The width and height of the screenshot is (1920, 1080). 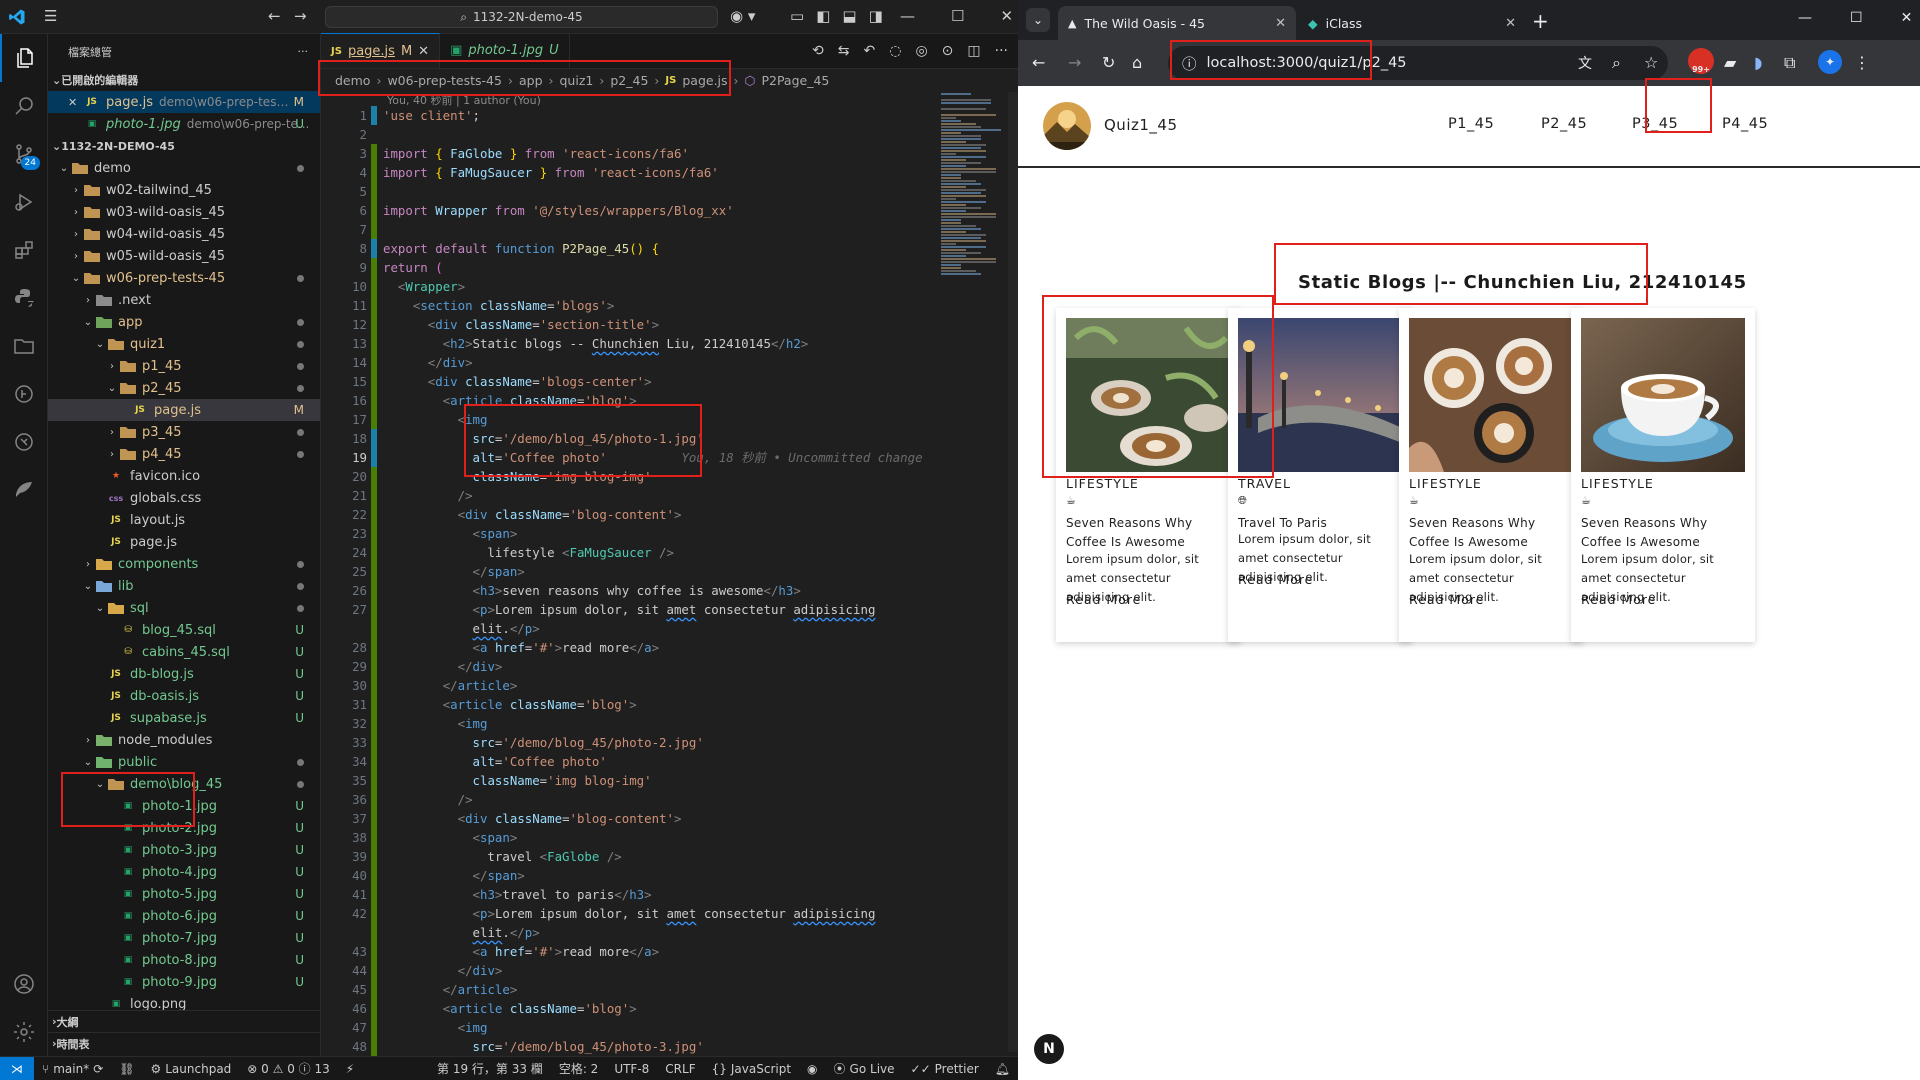 What do you see at coordinates (631, 647) in the screenshot?
I see `code-line: 28 <a href='#'>read more</a>` at bounding box center [631, 647].